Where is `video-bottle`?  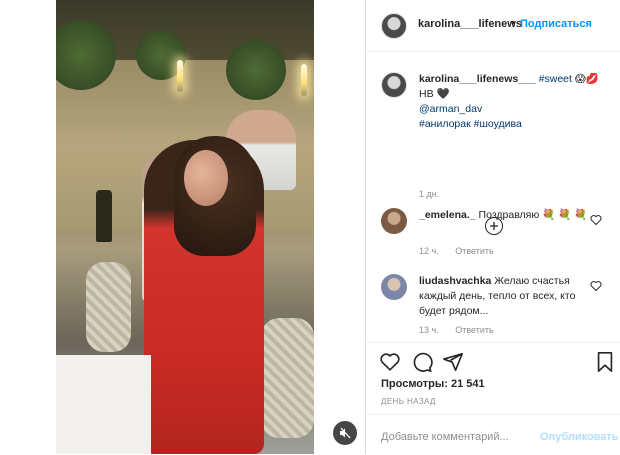 video-bottle is located at coordinates (104, 216).